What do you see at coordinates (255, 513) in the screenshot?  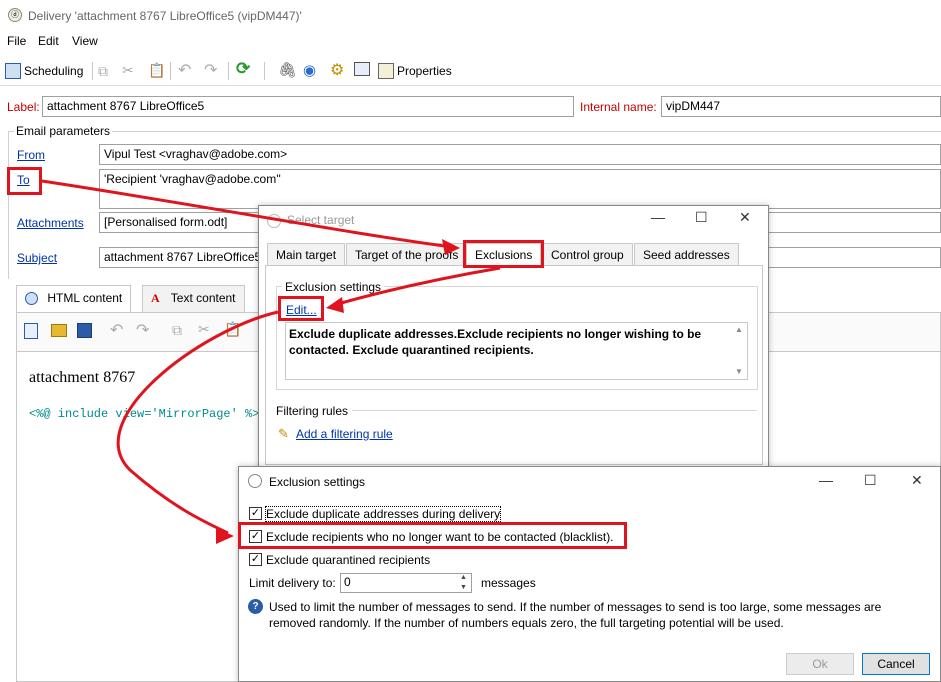 I see `exclude-duplicates-checkbox: ✓` at bounding box center [255, 513].